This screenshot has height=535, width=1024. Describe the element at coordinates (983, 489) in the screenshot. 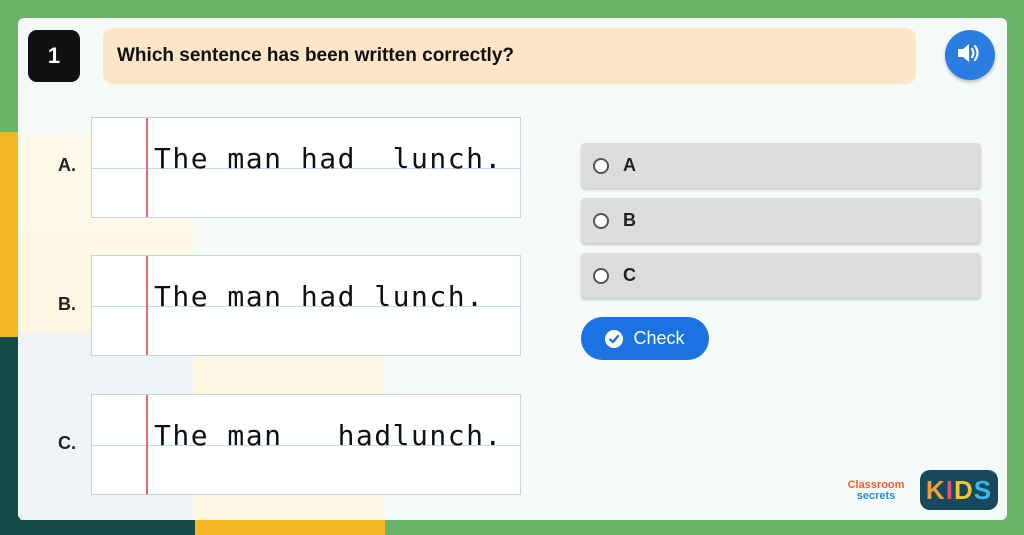

I see `kids-letter: S` at that location.